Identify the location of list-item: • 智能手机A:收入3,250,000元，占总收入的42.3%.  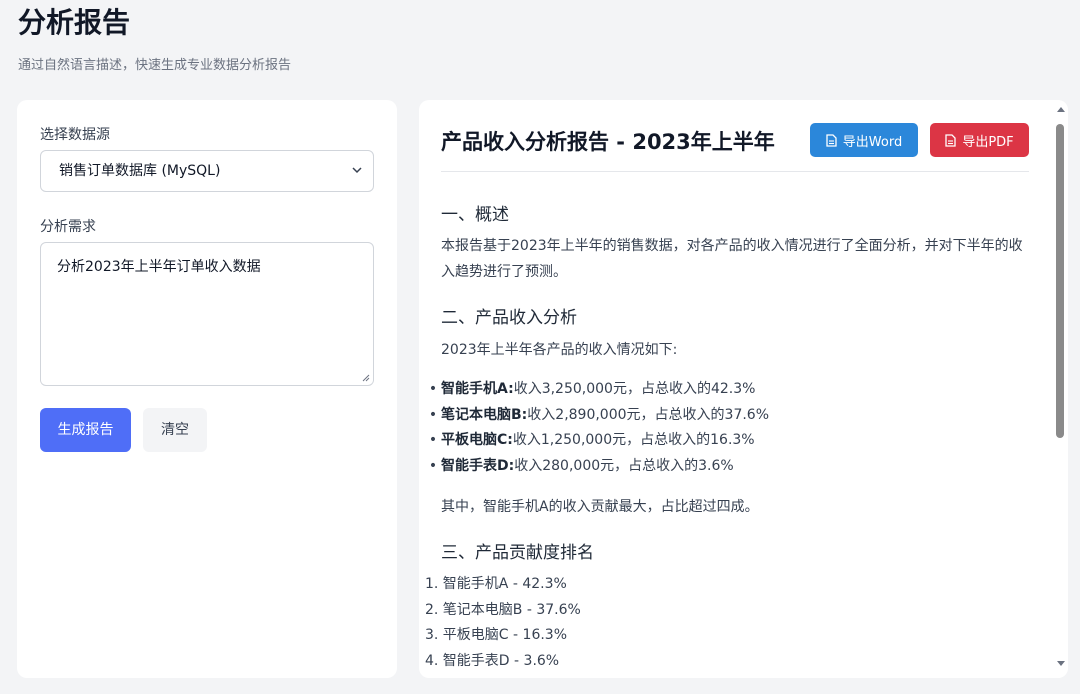
(592, 389).